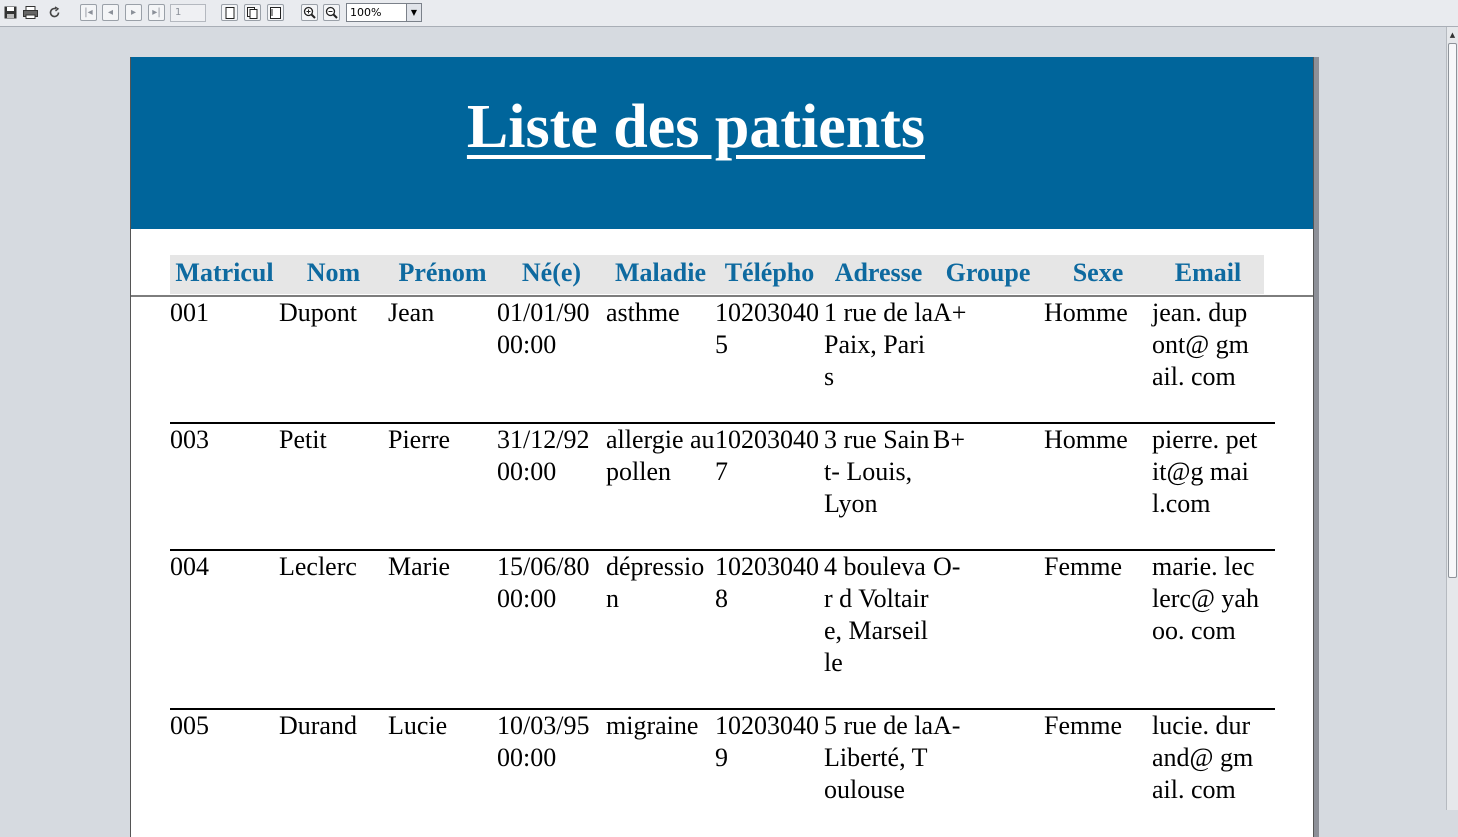 The height and width of the screenshot is (837, 1458). What do you see at coordinates (643, 312) in the screenshot?
I see `cell-maladie: asthme` at bounding box center [643, 312].